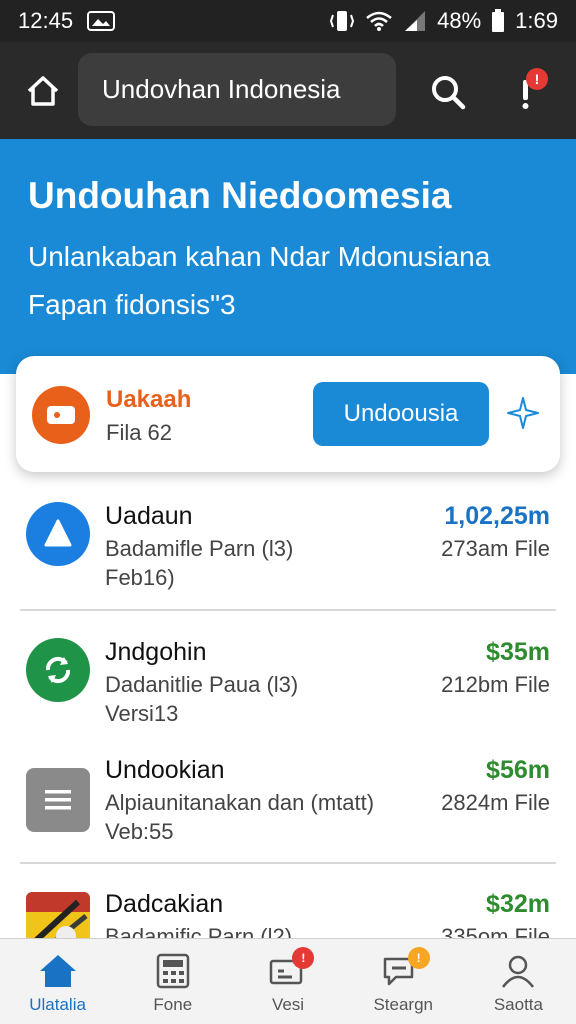 This screenshot has width=576, height=1024. Describe the element at coordinates (288, 21) in the screenshot. I see `status-bar: 12:45 48% 1:69` at that location.